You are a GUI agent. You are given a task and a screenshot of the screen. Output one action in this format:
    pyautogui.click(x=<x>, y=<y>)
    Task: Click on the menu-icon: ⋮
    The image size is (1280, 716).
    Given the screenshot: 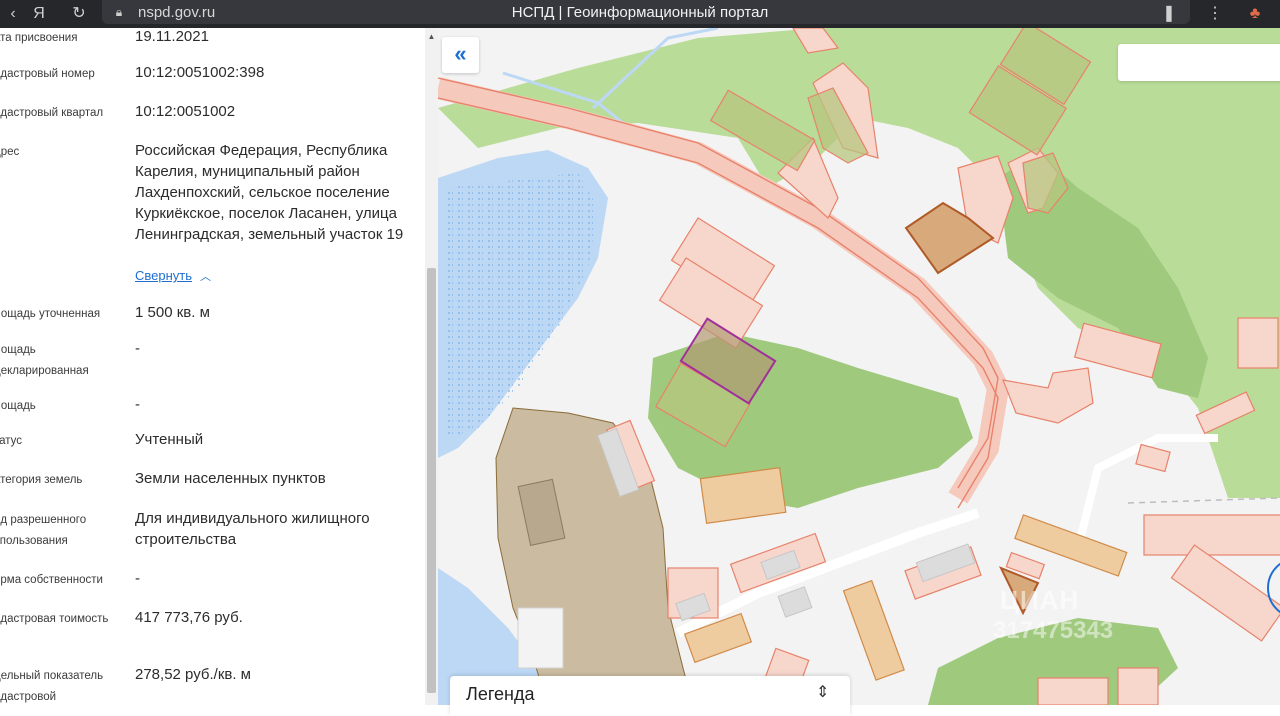 What is the action you would take?
    pyautogui.click(x=1215, y=14)
    